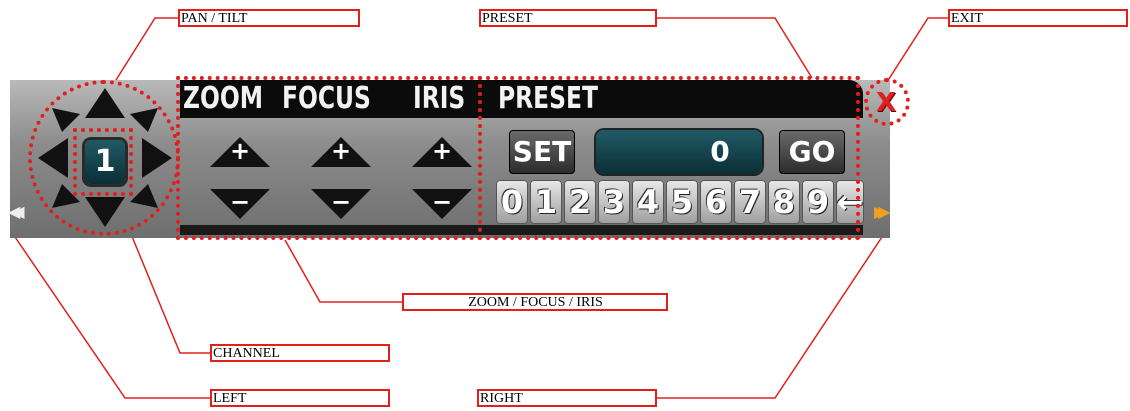 This screenshot has width=1130, height=411. What do you see at coordinates (567, 398) in the screenshot?
I see `callout-right: RIGHT` at bounding box center [567, 398].